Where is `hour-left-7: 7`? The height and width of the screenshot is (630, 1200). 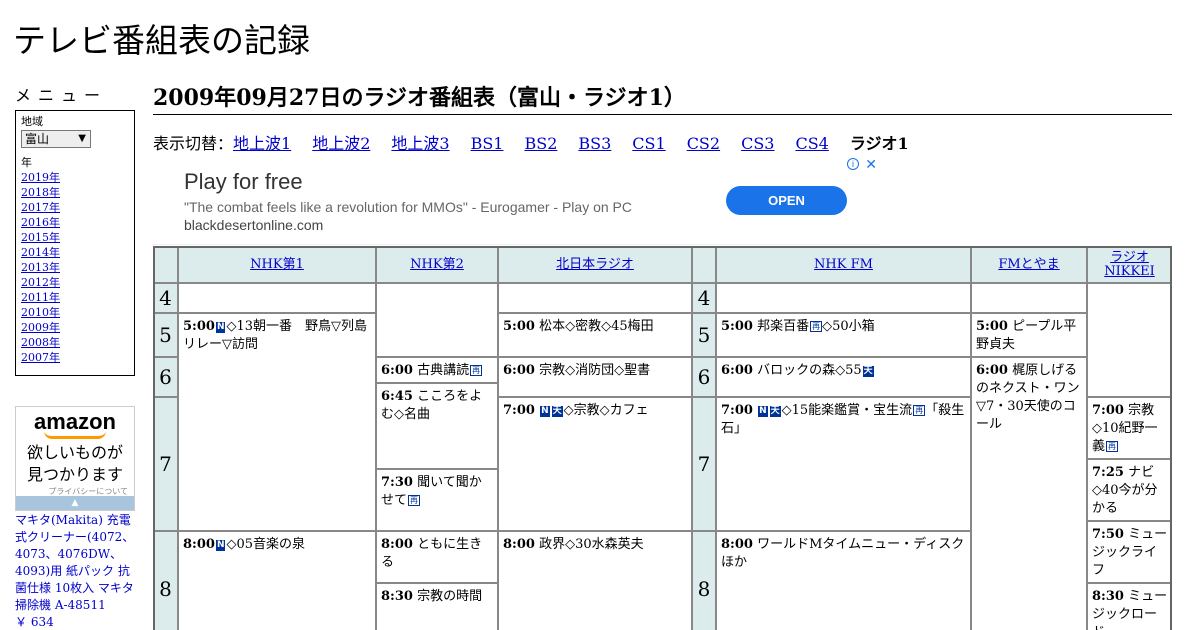
hour-left-7: 7 is located at coordinates (165, 464).